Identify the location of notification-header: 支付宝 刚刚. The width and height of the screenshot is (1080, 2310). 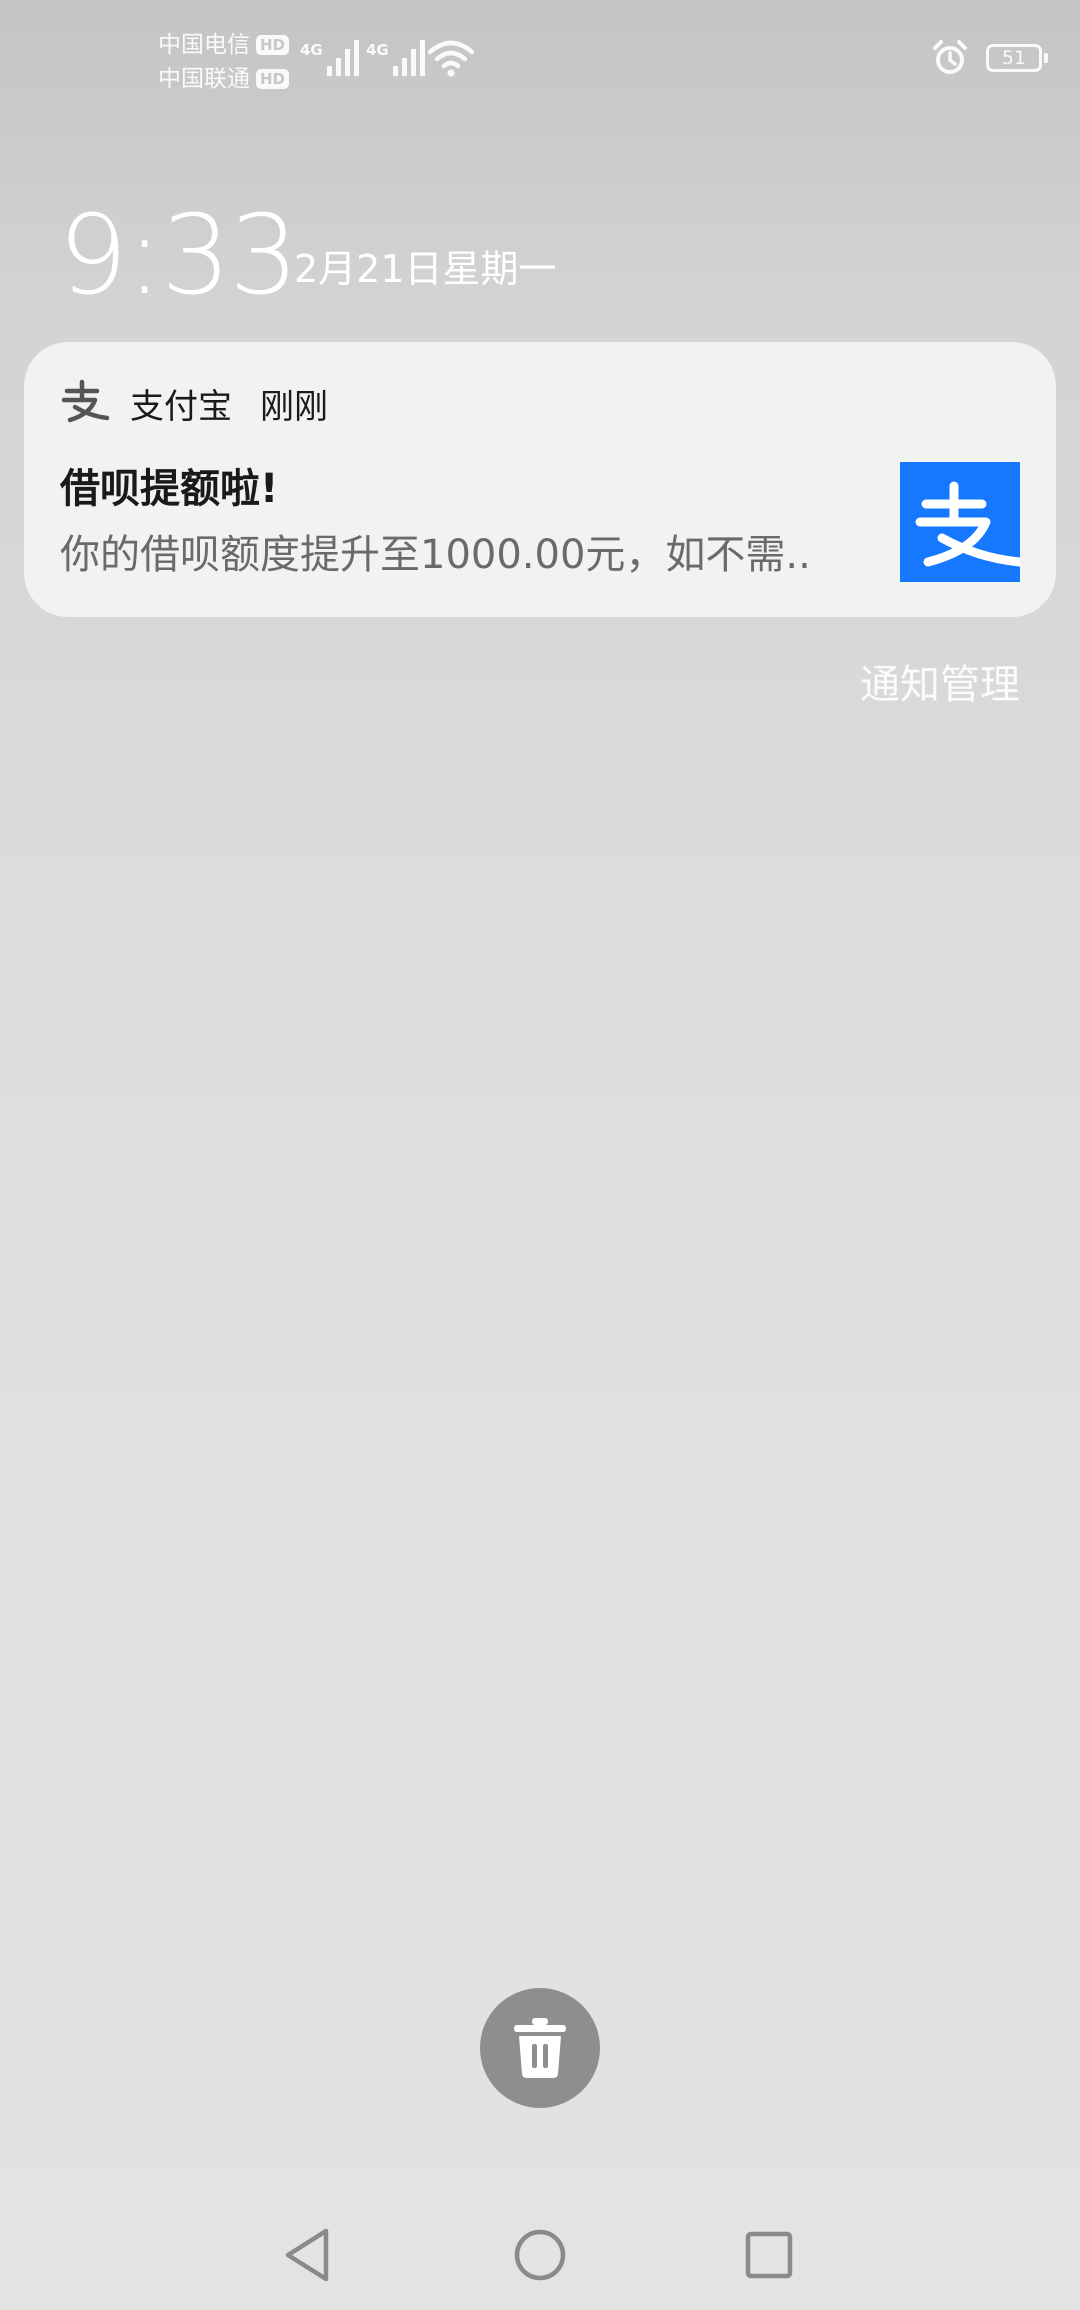
(194, 403).